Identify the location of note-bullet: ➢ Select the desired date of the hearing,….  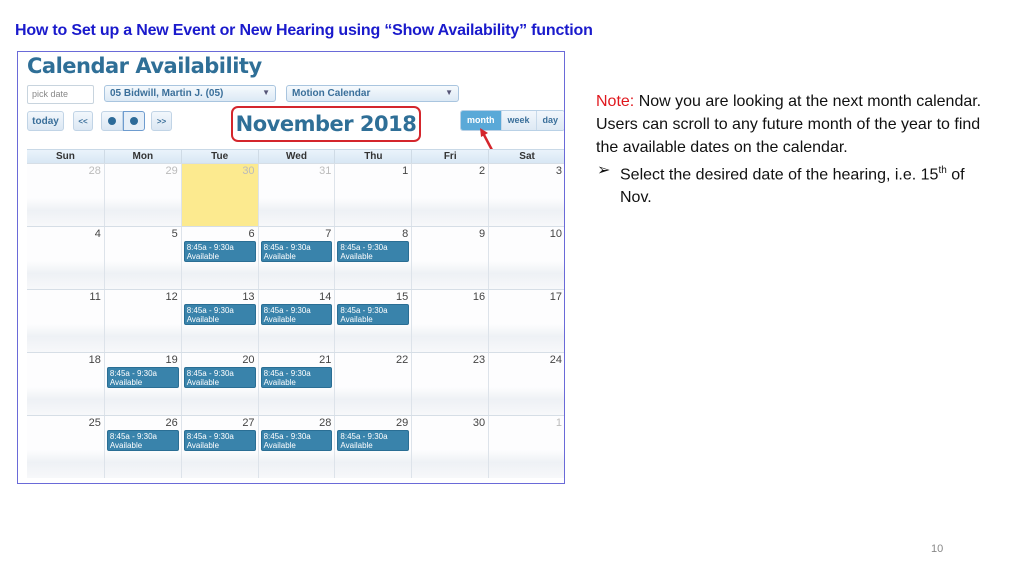
(796, 184).